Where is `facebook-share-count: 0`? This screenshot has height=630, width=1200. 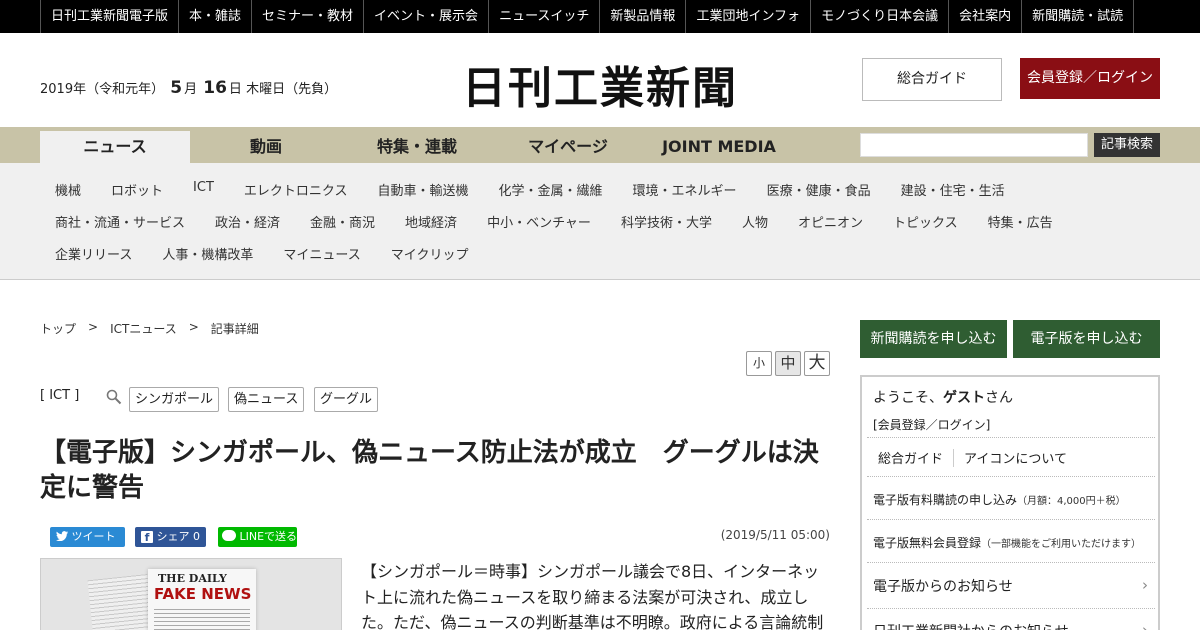
facebook-share-count: 0 is located at coordinates (196, 536).